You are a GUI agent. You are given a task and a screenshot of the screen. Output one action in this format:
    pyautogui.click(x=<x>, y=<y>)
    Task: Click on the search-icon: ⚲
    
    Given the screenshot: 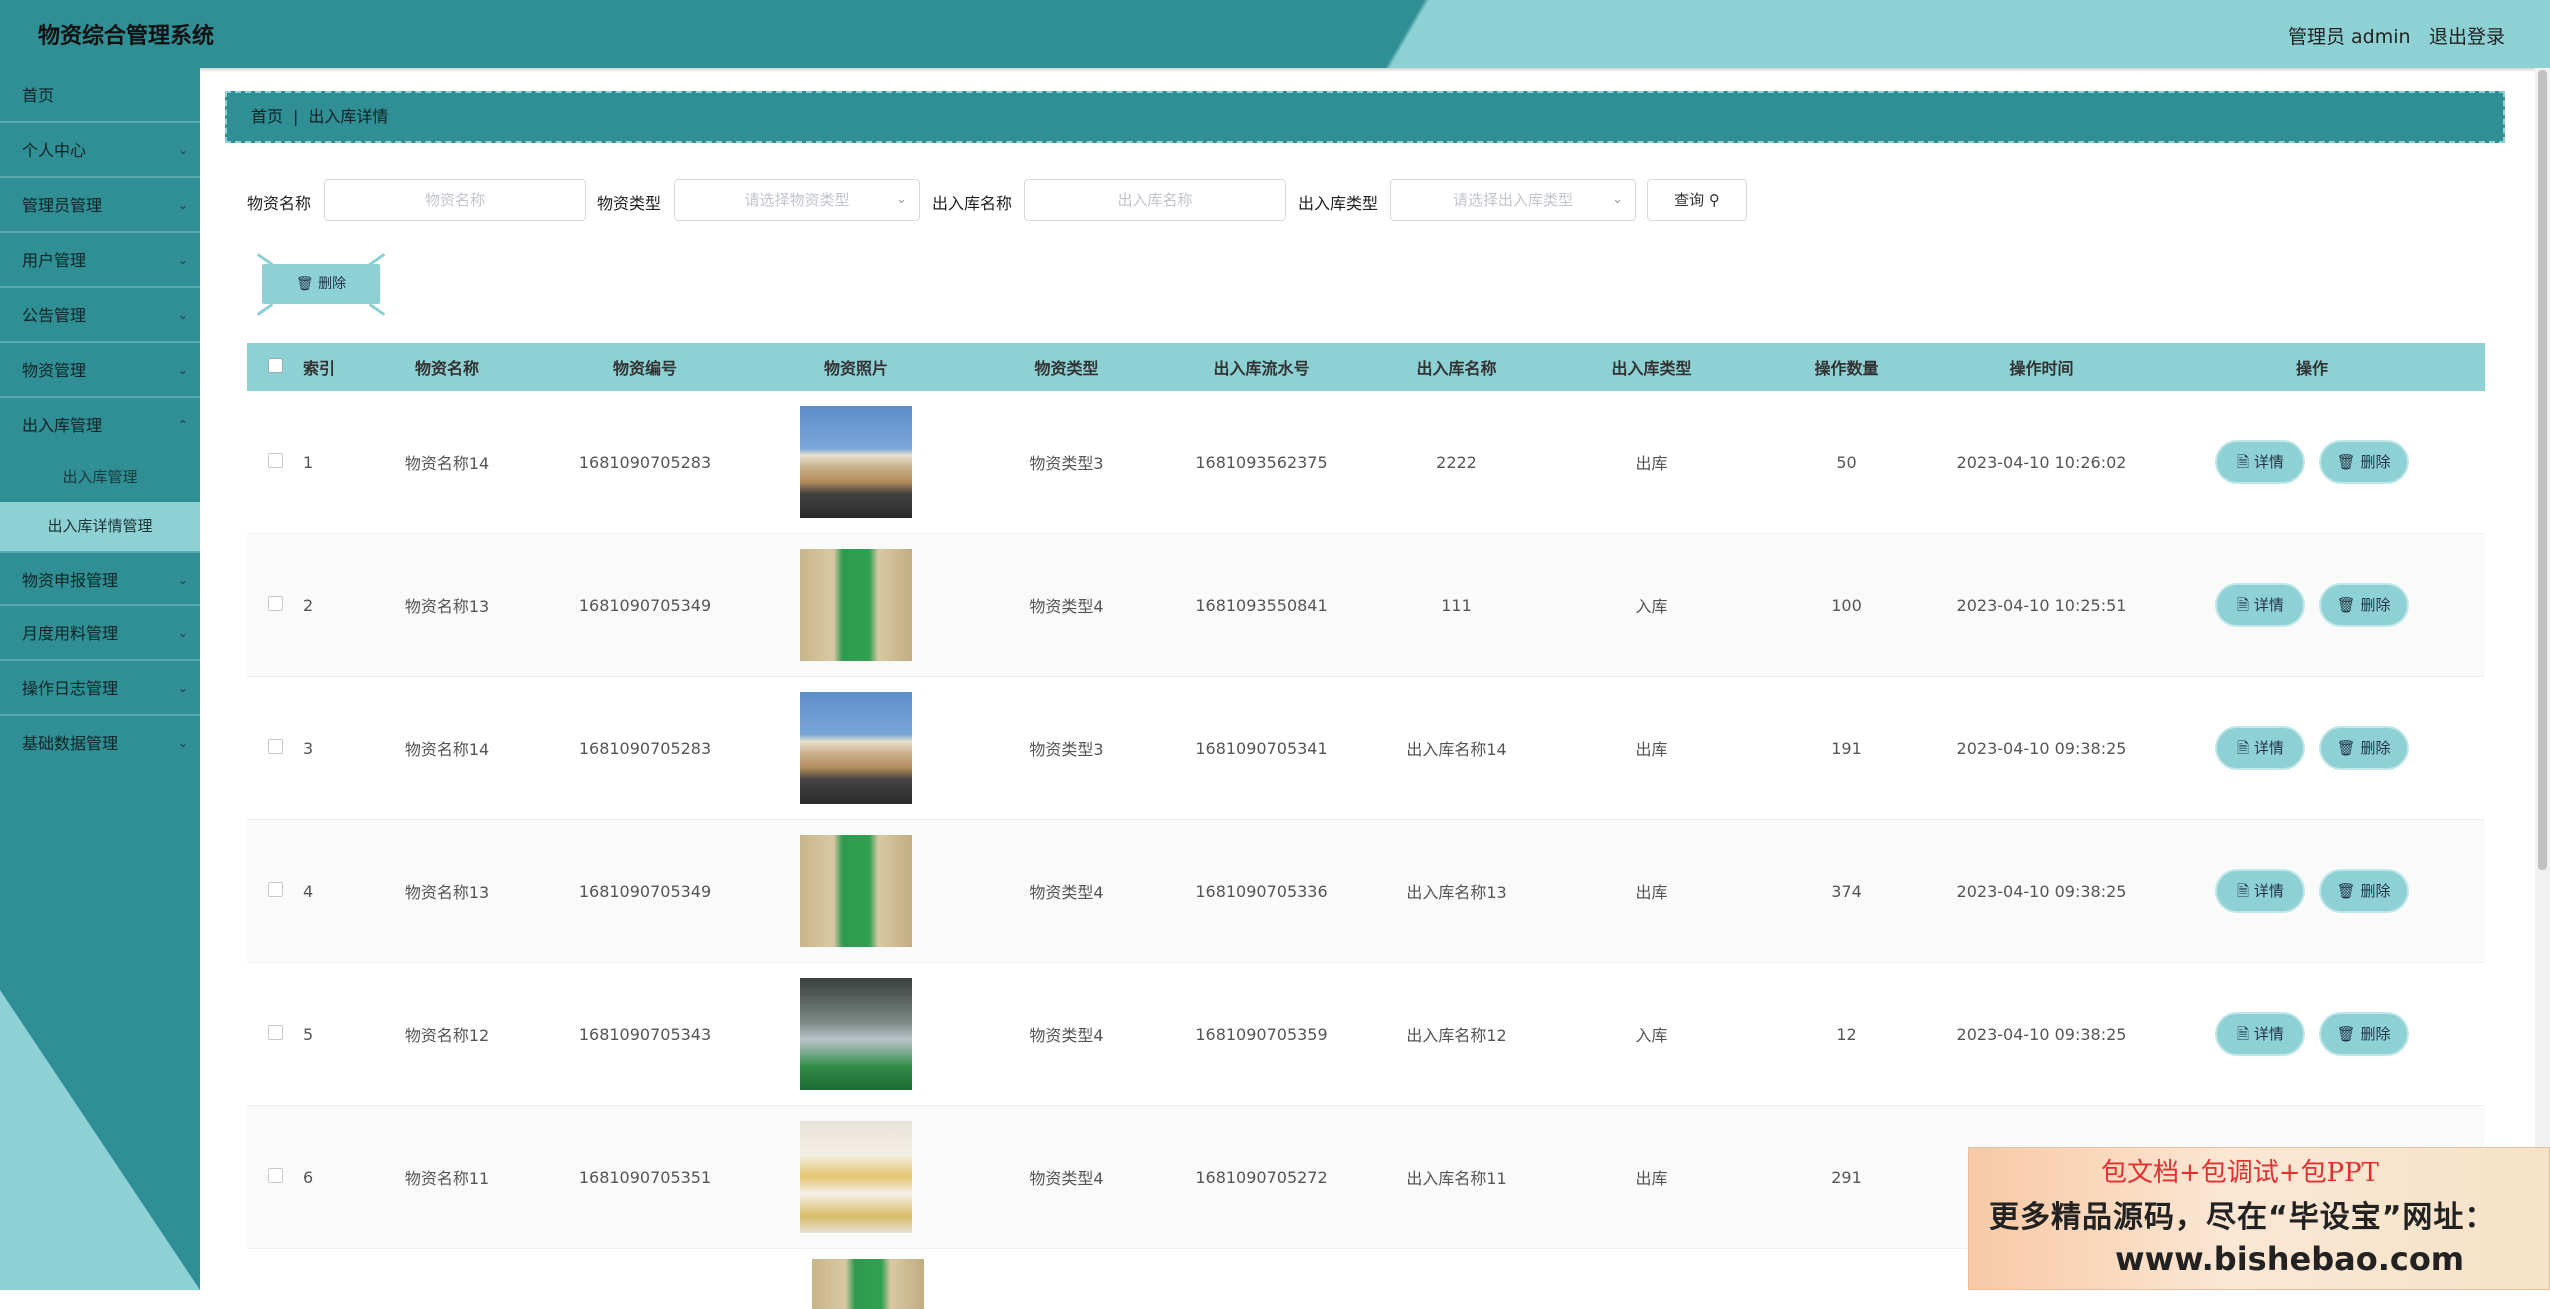 What is the action you would take?
    pyautogui.click(x=1714, y=200)
    